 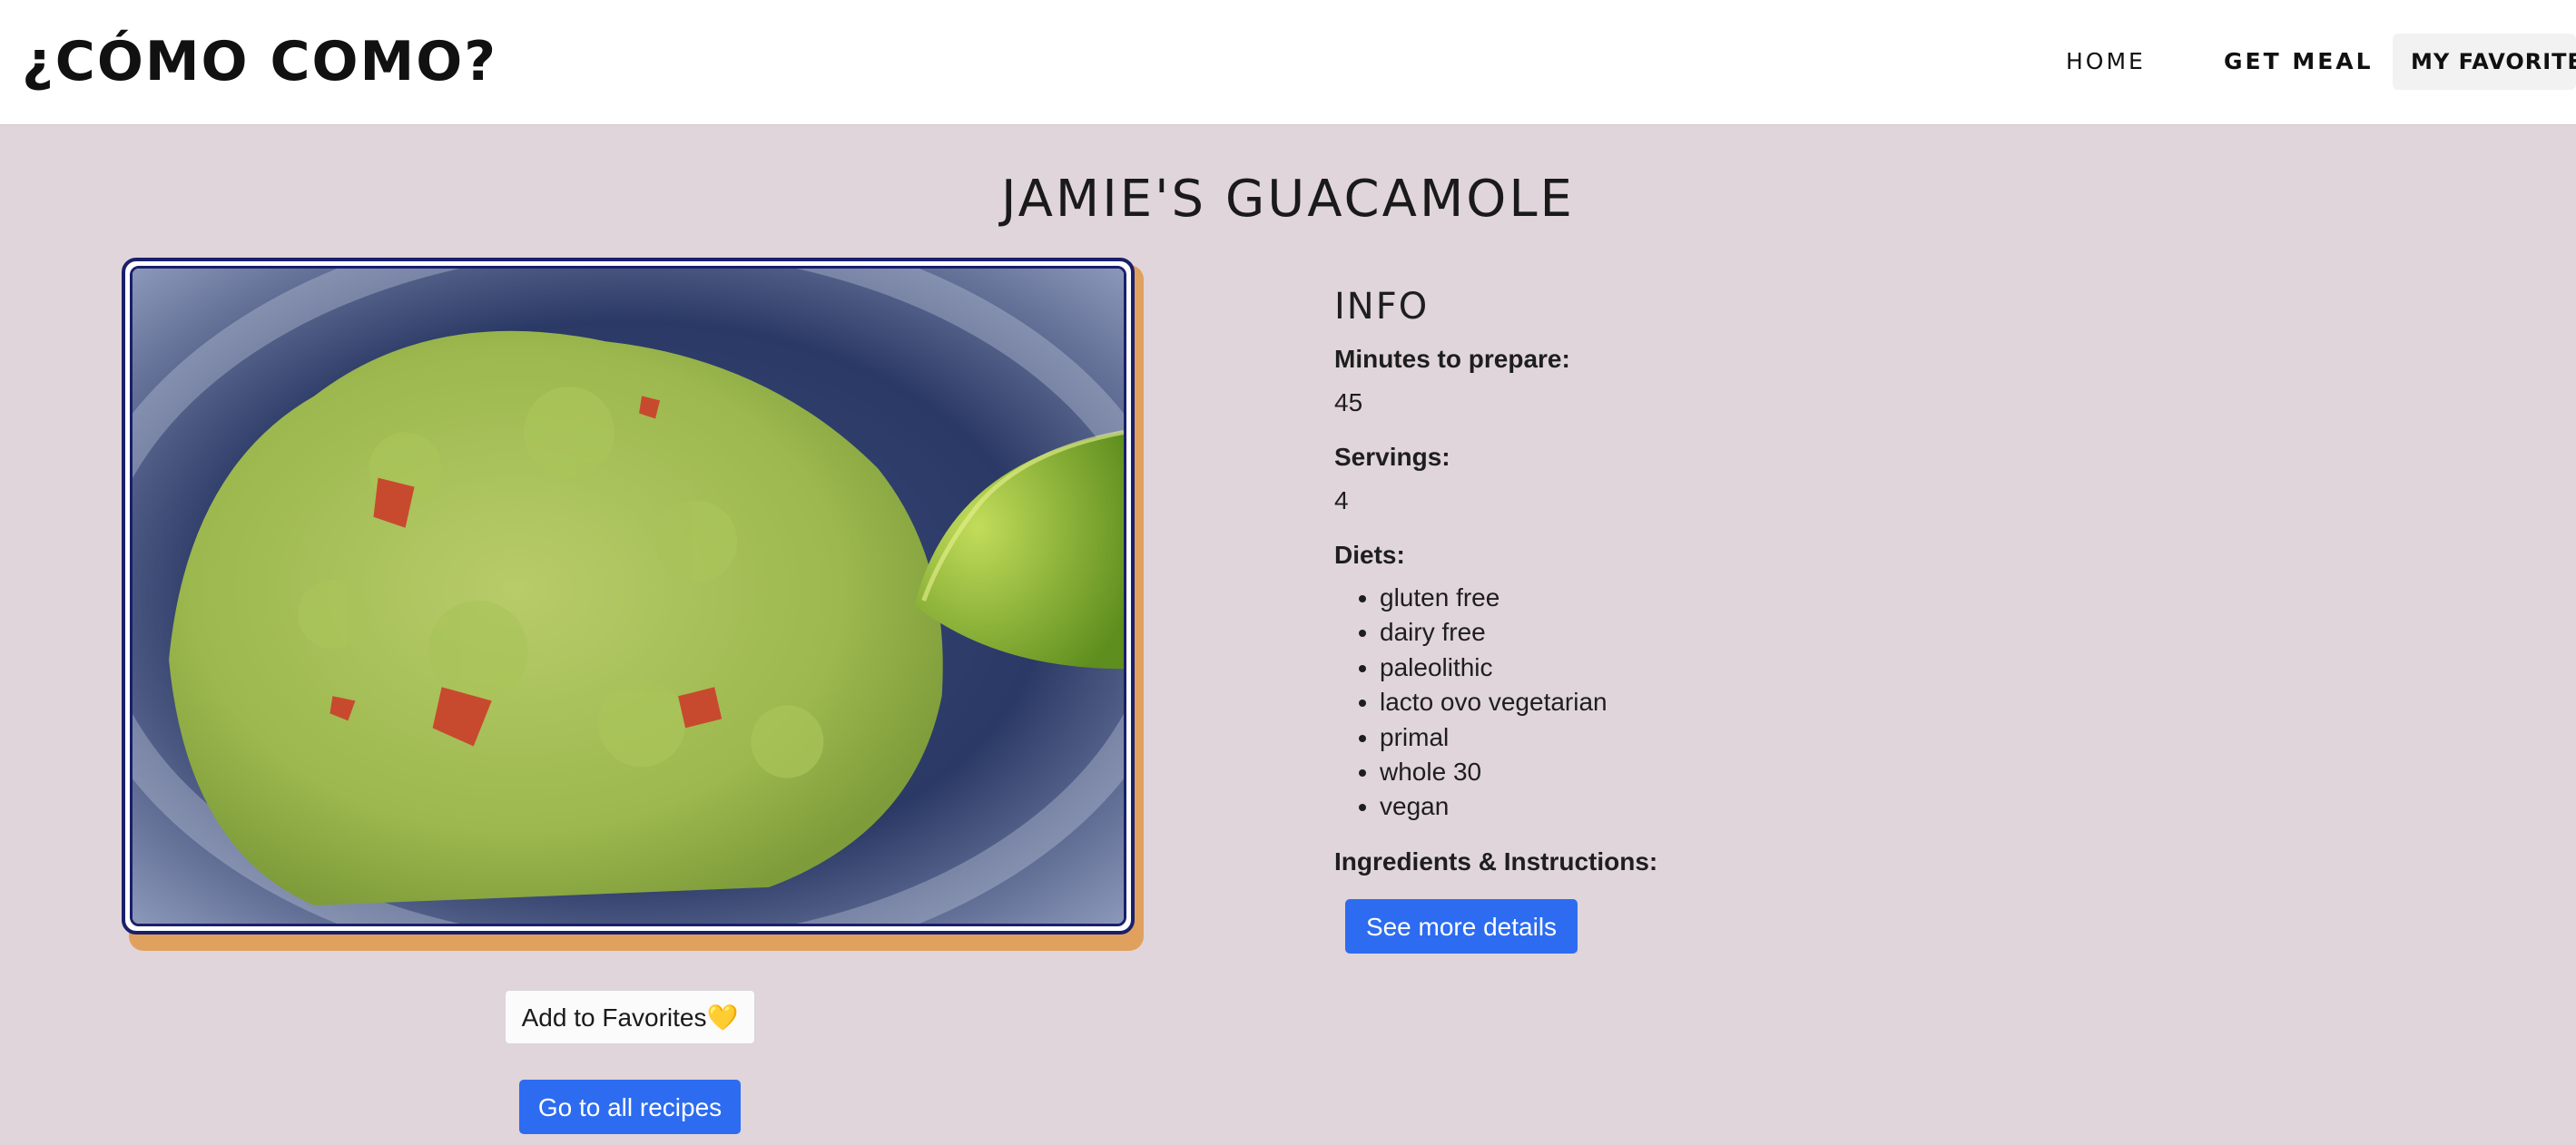 What do you see at coordinates (259, 61) in the screenshot?
I see `site-logo: ¿CÓMO COMO?` at bounding box center [259, 61].